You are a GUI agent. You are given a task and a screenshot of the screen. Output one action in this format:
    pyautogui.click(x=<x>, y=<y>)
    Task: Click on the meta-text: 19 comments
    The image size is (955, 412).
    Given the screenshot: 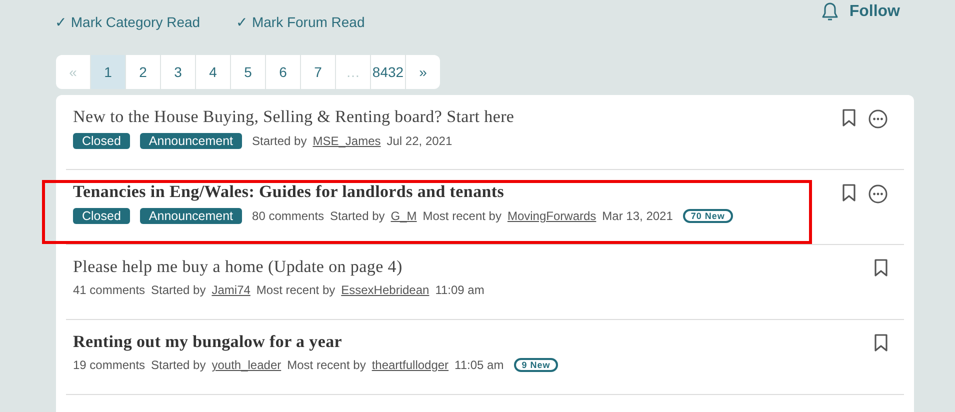 What is the action you would take?
    pyautogui.click(x=109, y=365)
    